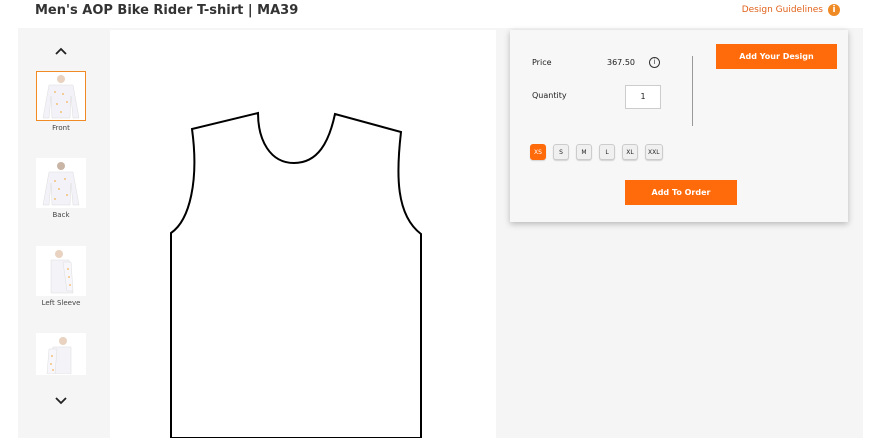 Image resolution: width=875 pixels, height=442 pixels. I want to click on page-title: Men's AOP Bike Rider T-shirt | MA39, so click(167, 10).